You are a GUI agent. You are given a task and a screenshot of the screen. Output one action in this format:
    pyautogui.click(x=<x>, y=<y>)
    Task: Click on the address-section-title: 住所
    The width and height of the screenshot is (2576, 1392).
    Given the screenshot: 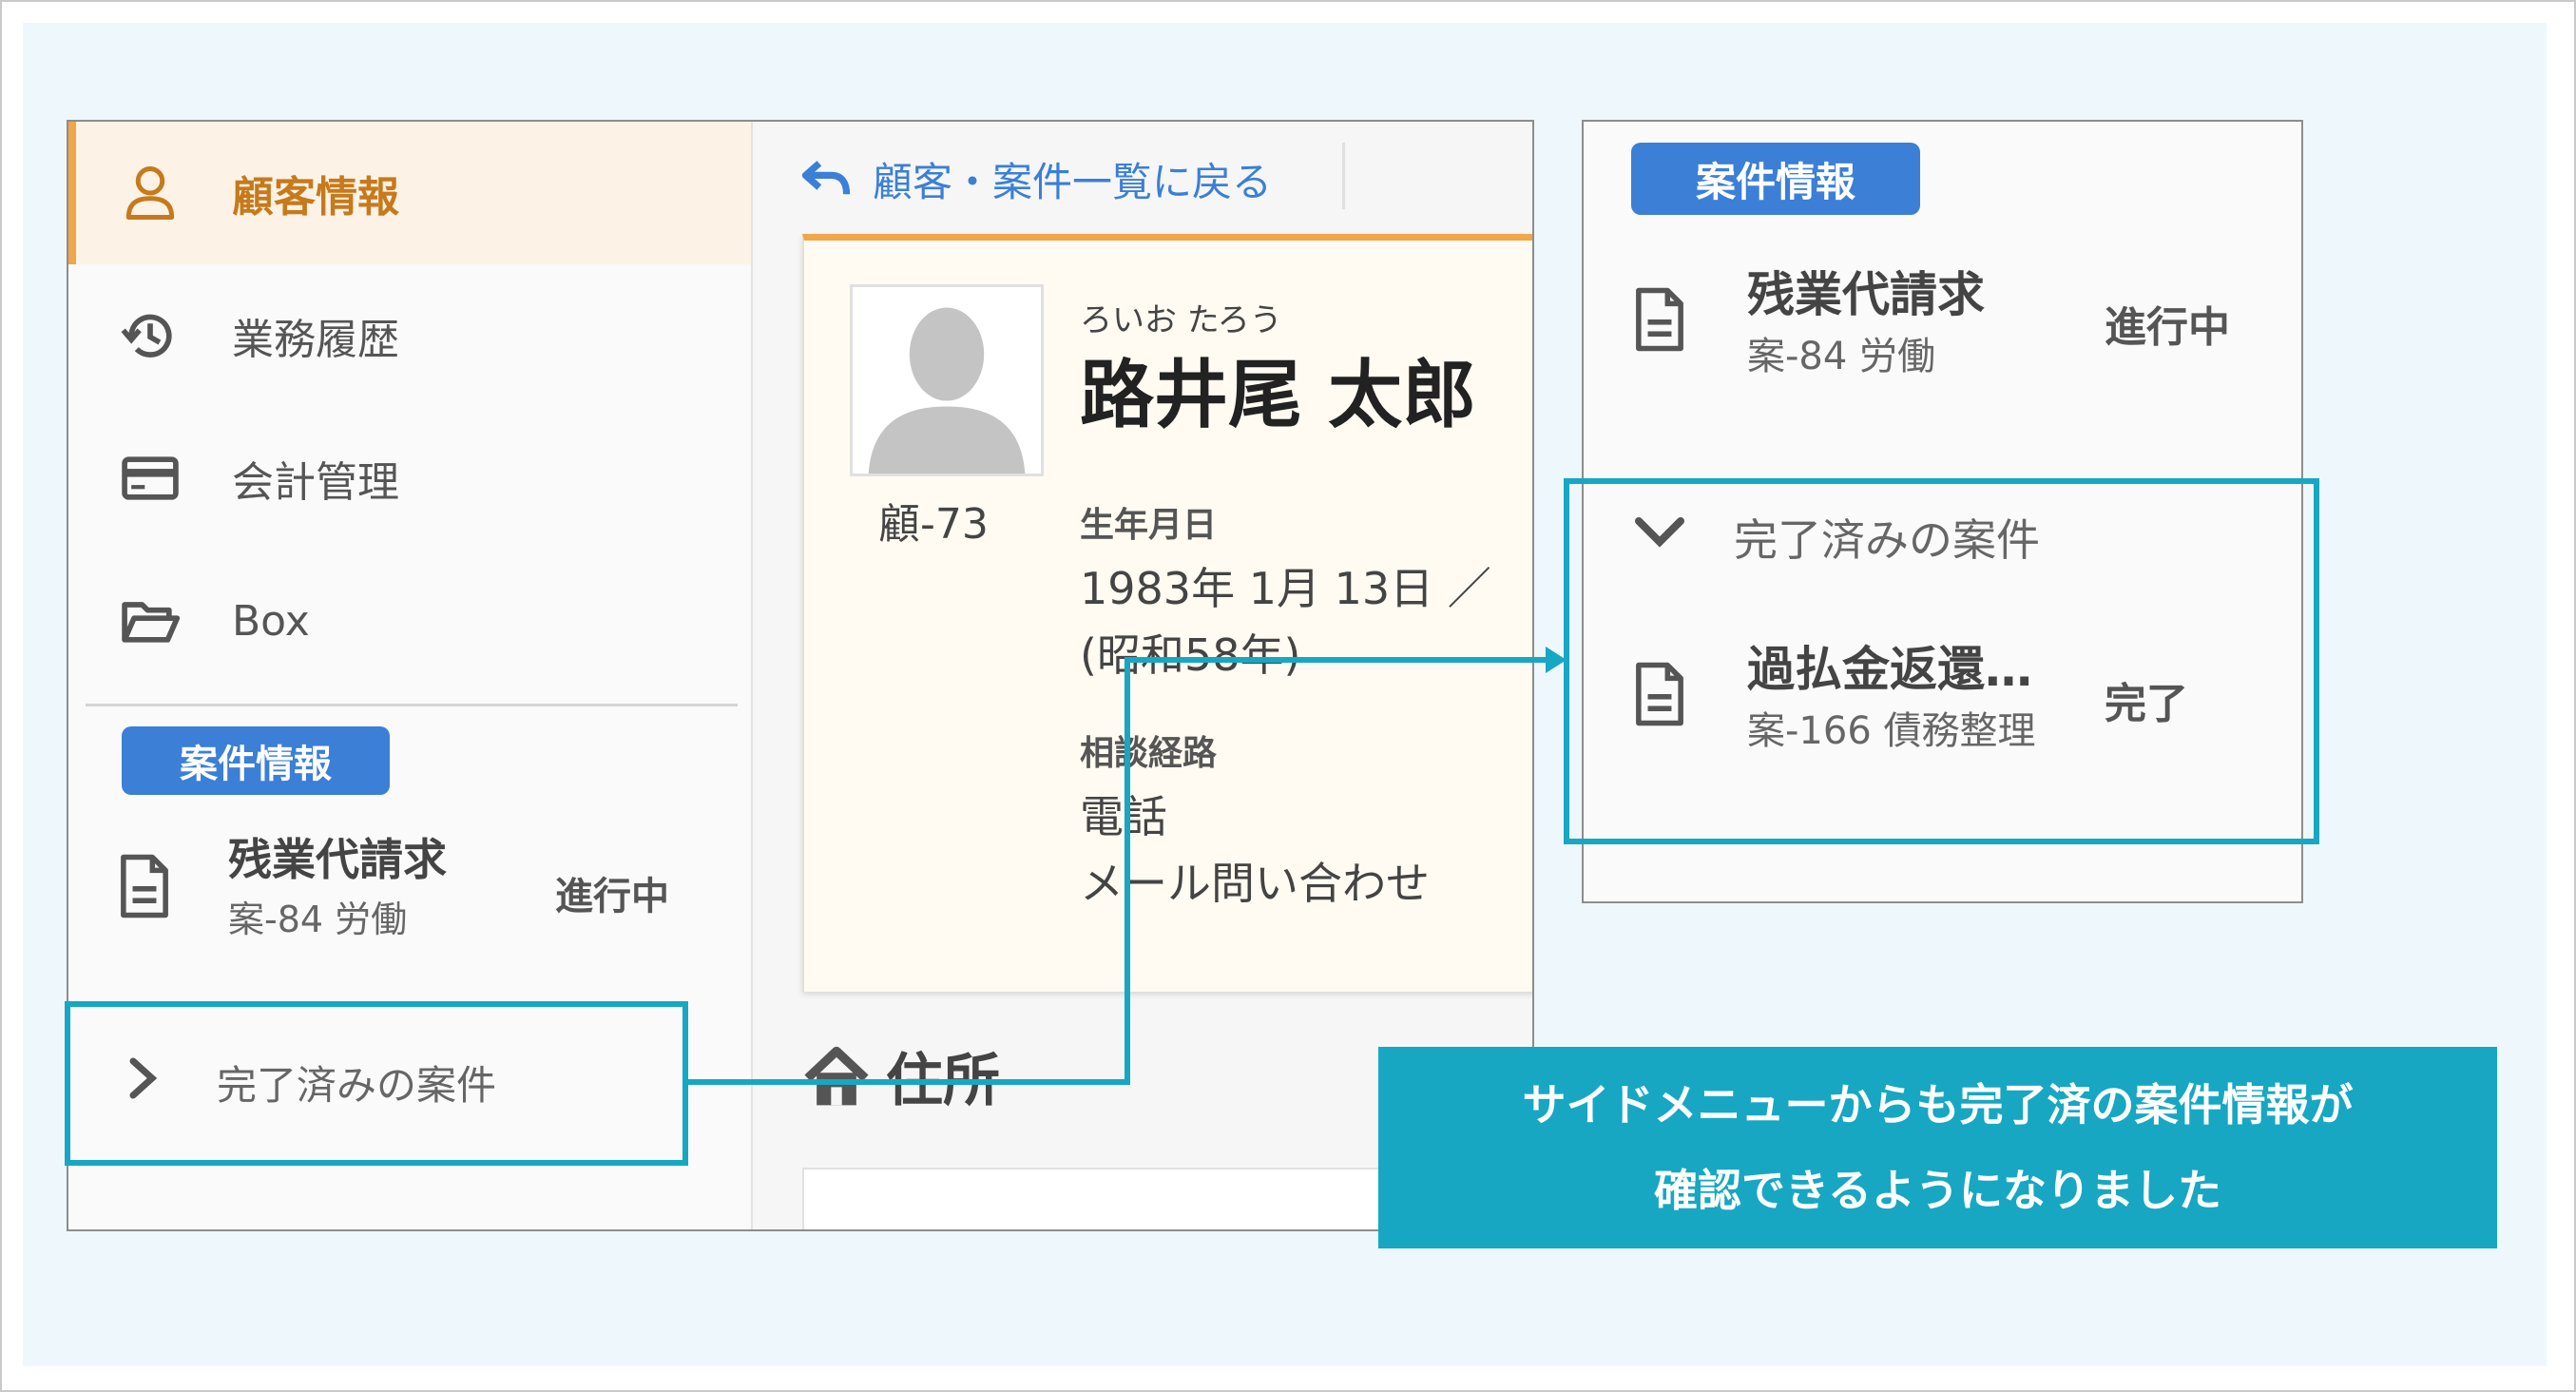 What is the action you would take?
    pyautogui.click(x=943, y=1081)
    